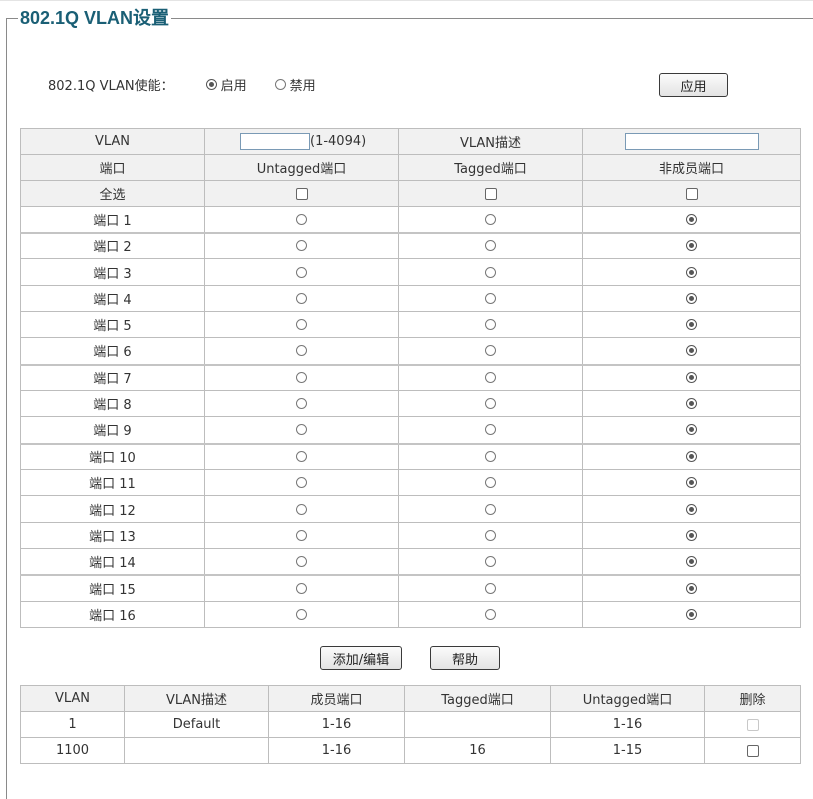 Image resolution: width=813 pixels, height=799 pixels. Describe the element at coordinates (490, 193) in the screenshot. I see `select-all-tagged-checkbox` at that location.